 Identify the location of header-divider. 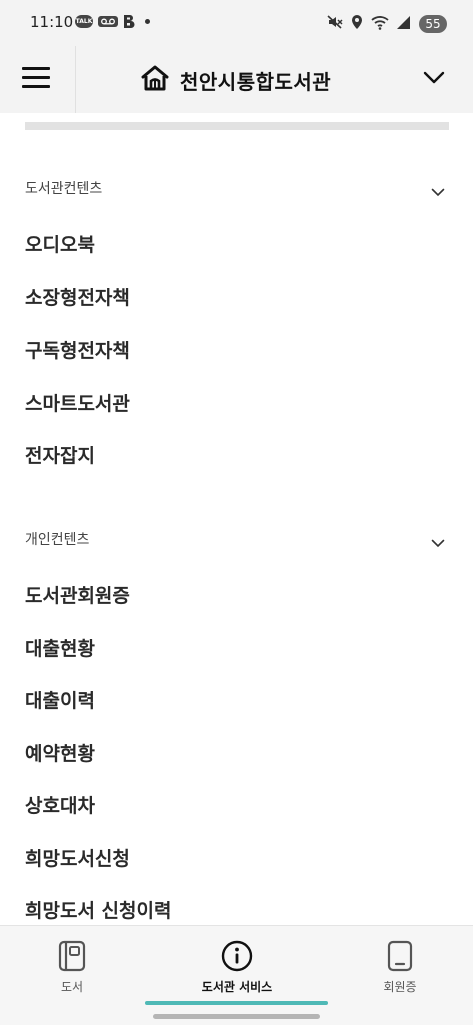
(75, 79).